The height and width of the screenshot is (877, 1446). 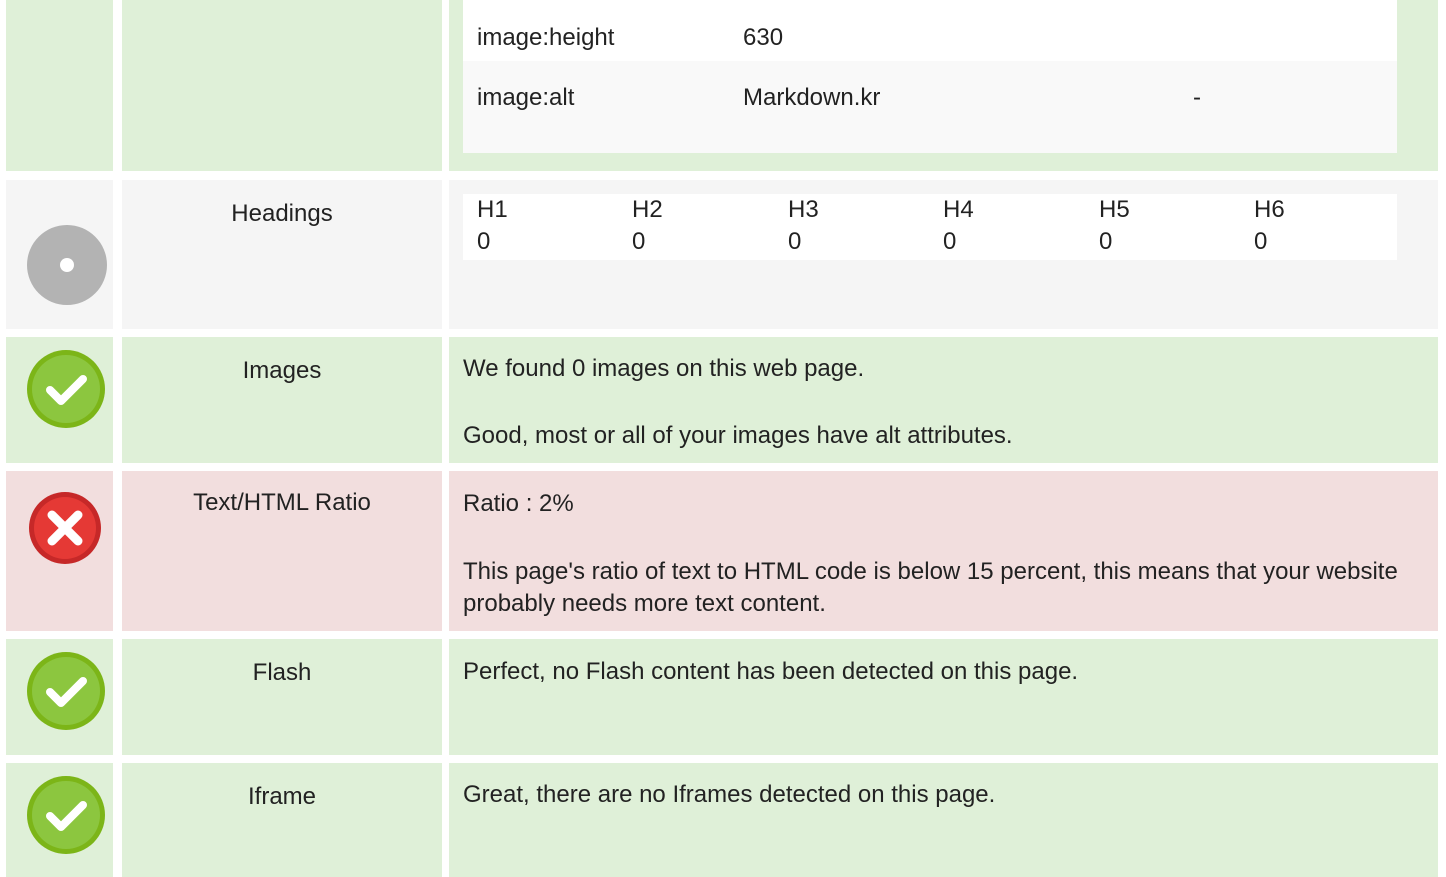 I want to click on images-label: Images, so click(x=282, y=370).